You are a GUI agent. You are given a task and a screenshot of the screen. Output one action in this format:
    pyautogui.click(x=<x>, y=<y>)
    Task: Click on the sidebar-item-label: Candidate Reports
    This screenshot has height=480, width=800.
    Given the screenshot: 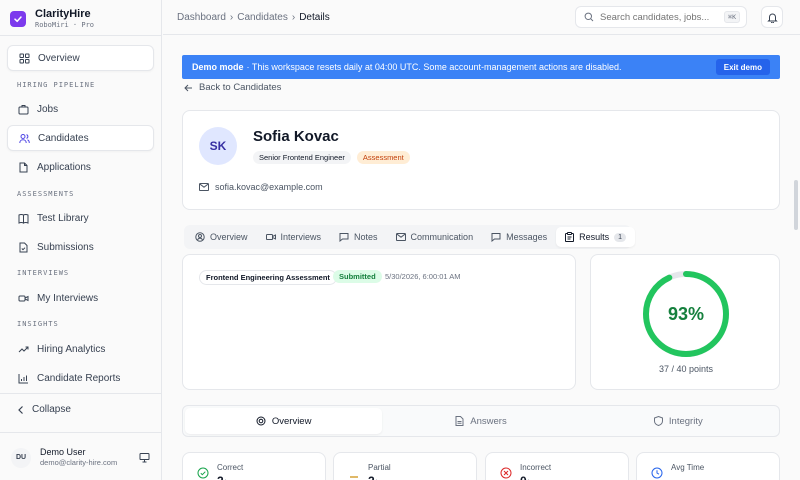 What is the action you would take?
    pyautogui.click(x=79, y=378)
    